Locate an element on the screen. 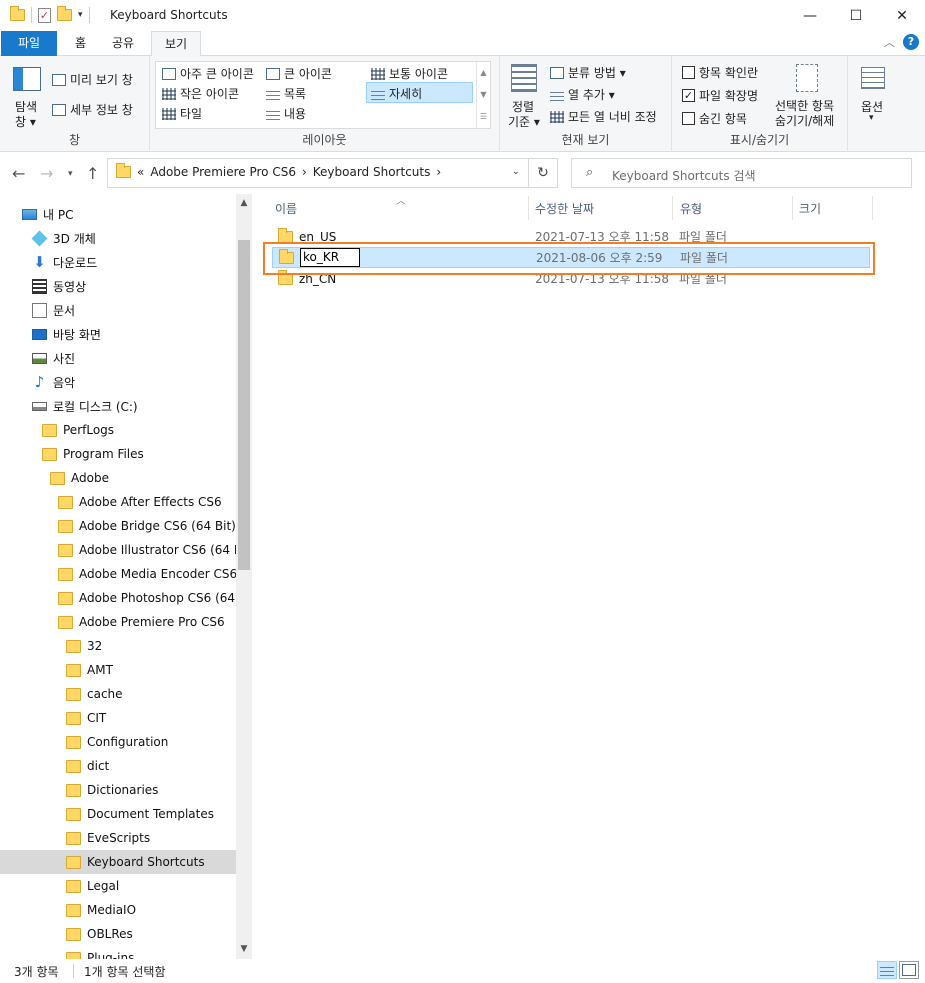 This screenshot has height=983, width=925. recent-locations-chevron-down-icon: ▾ is located at coordinates (70, 174).